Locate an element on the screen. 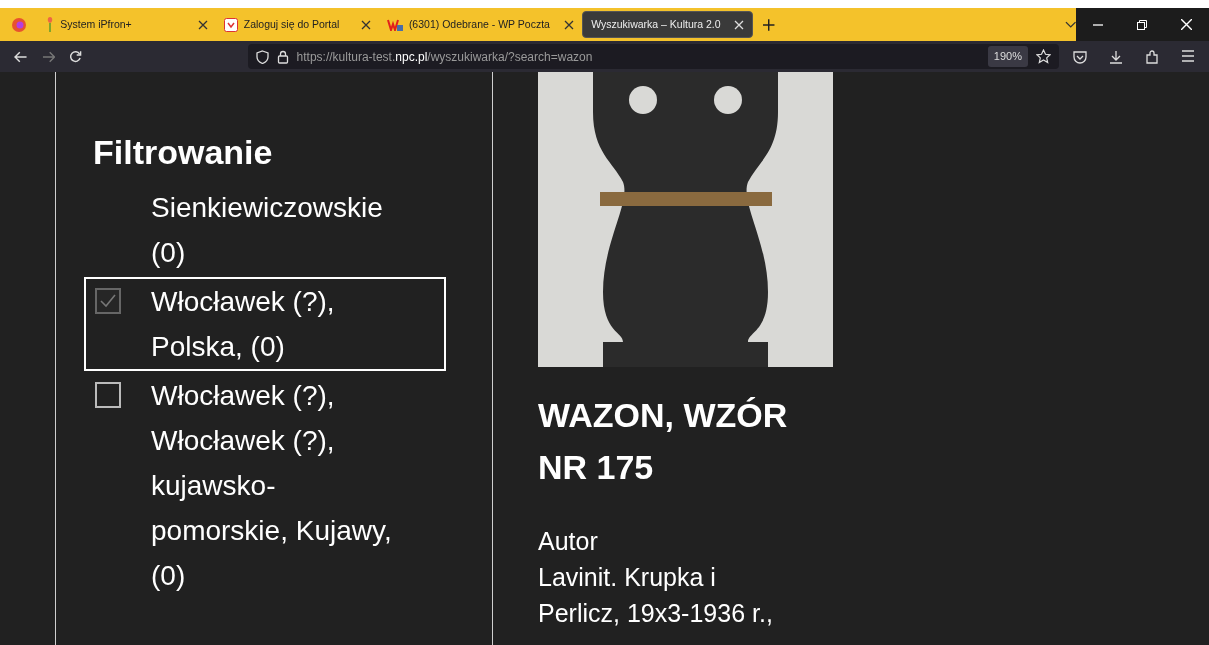  chevron-down-icon is located at coordinates (1070, 24).